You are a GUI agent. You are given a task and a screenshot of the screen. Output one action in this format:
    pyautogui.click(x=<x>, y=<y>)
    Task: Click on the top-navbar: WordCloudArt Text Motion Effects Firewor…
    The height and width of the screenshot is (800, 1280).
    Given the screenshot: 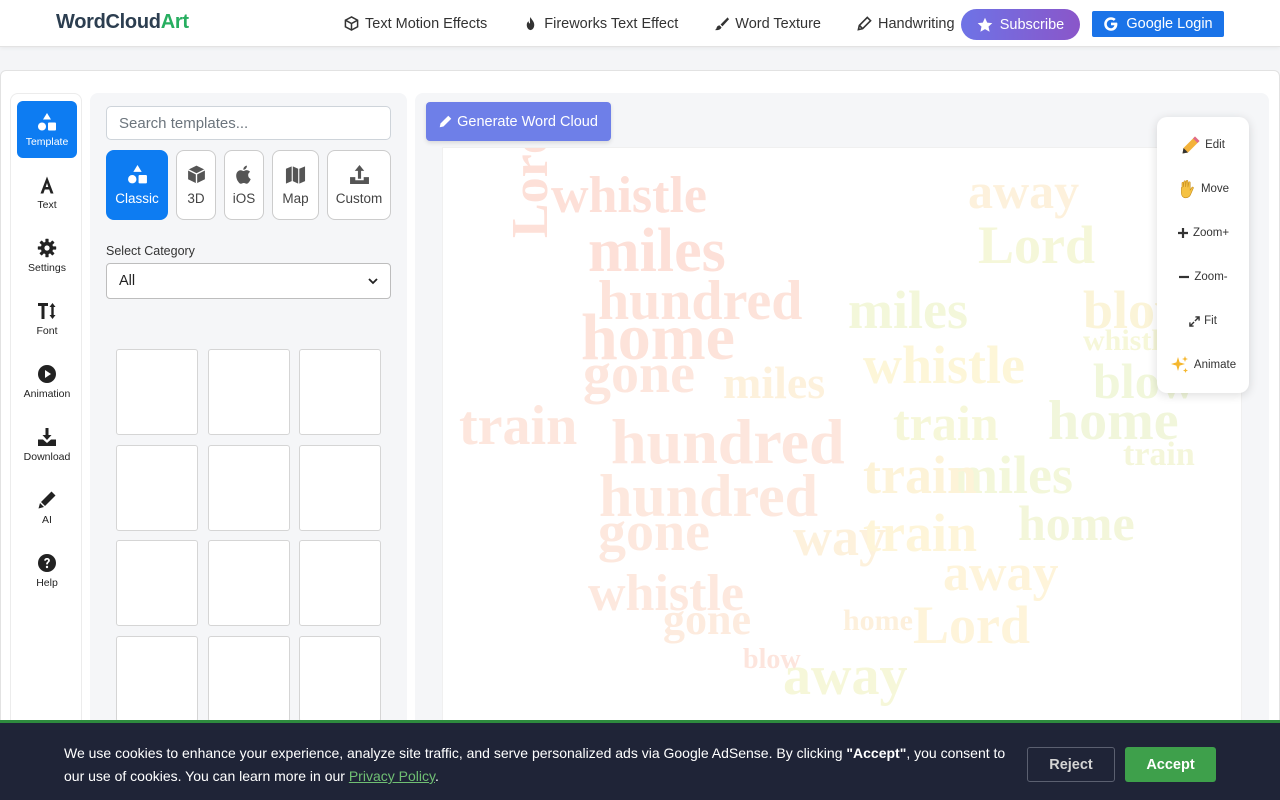 What is the action you would take?
    pyautogui.click(x=640, y=23)
    